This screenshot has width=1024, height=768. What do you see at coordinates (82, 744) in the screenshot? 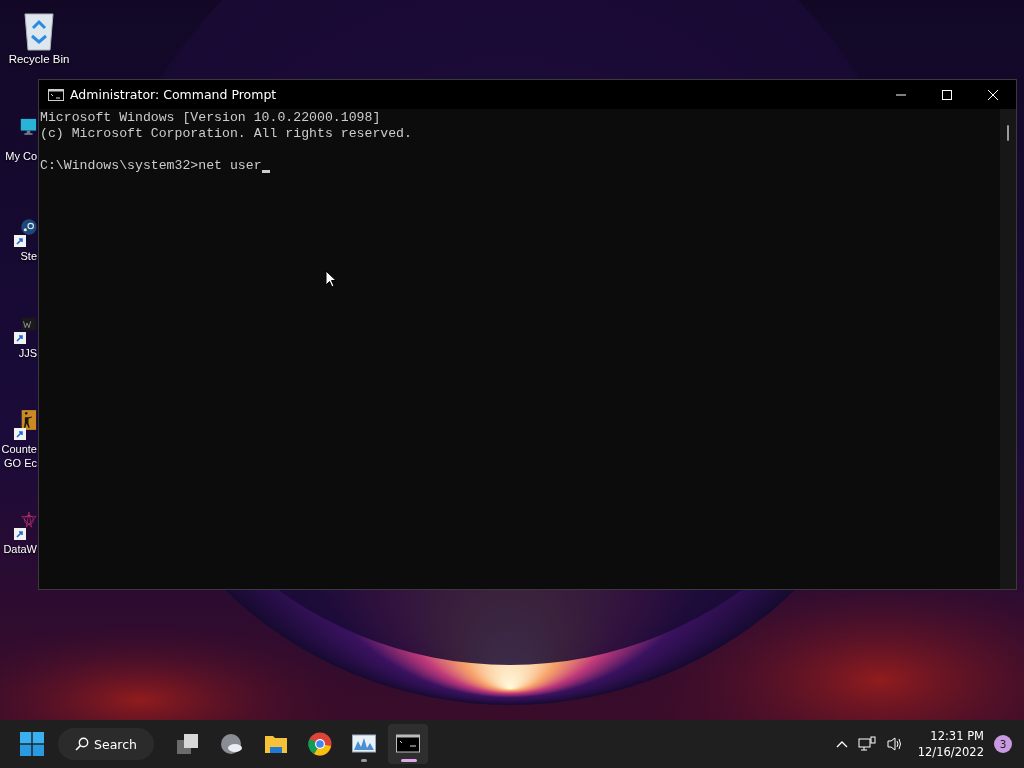
I see `search-icon` at bounding box center [82, 744].